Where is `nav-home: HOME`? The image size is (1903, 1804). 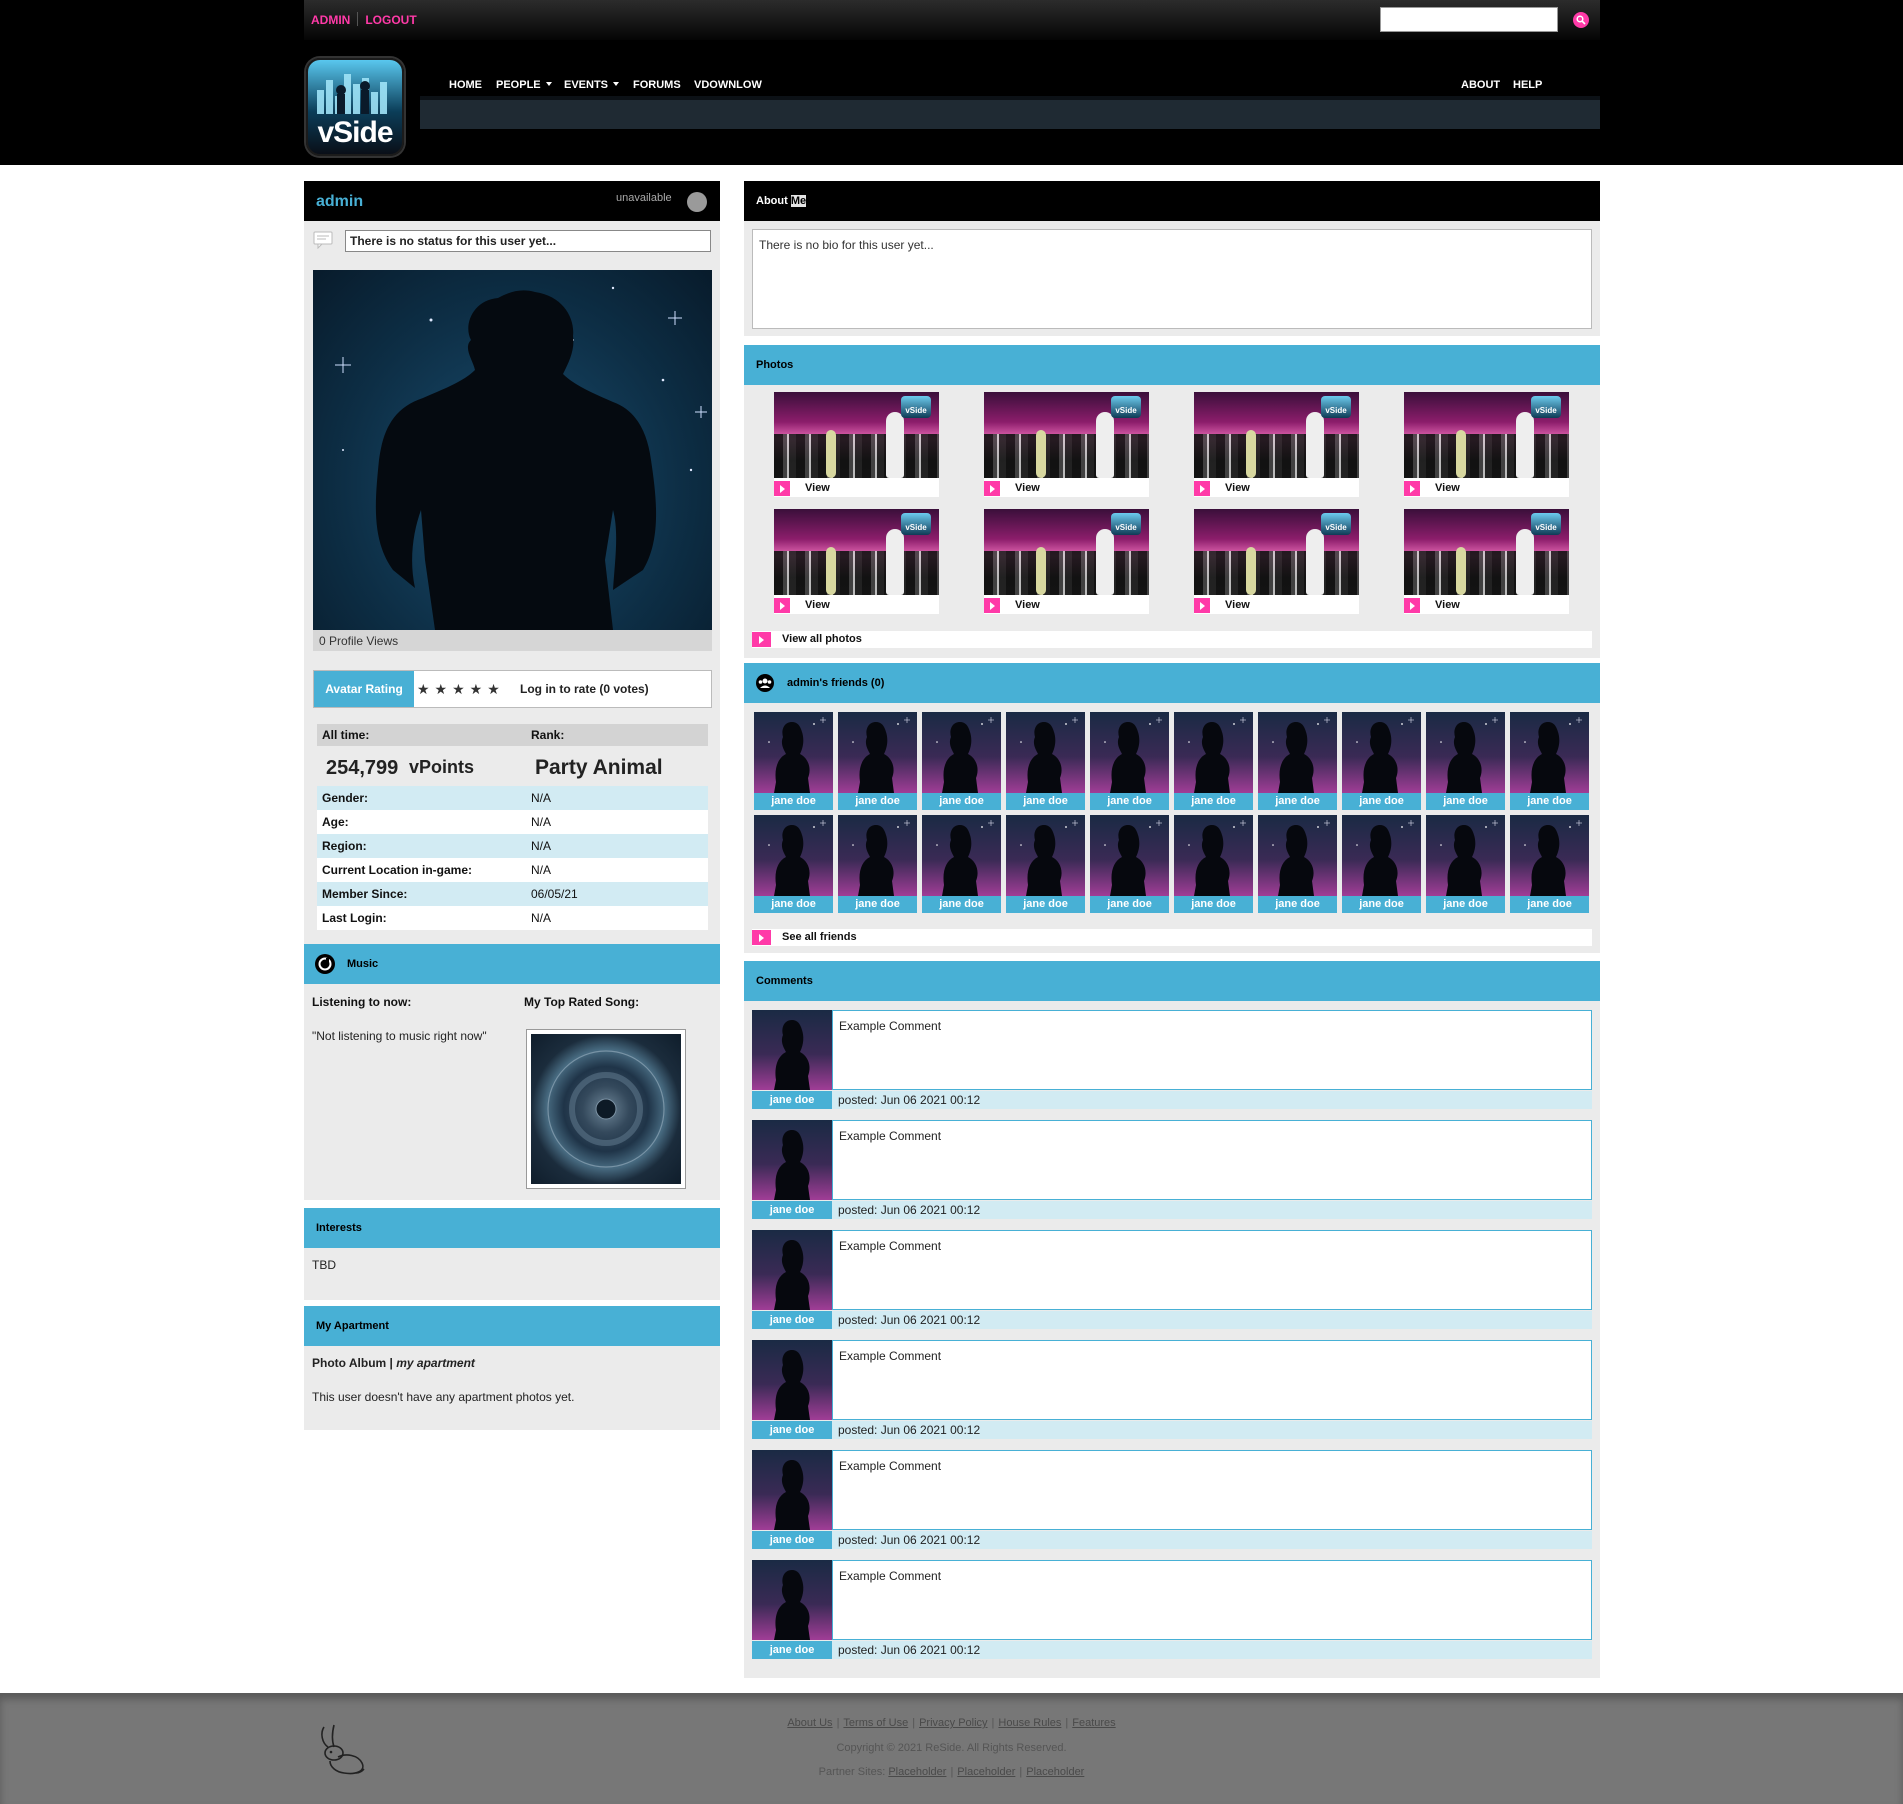
nav-home: HOME is located at coordinates (465, 85).